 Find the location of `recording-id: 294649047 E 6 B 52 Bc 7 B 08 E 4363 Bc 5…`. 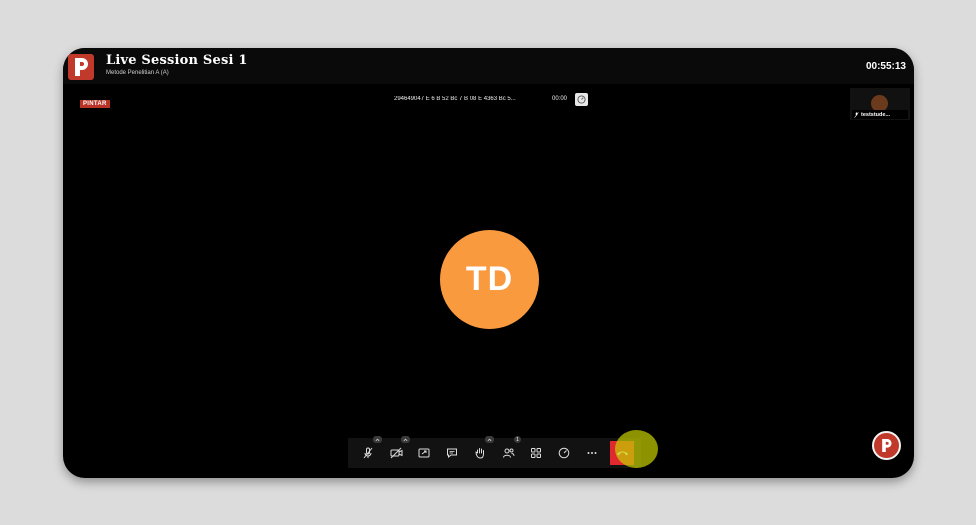

recording-id: 294649047 E 6 B 52 Bc 7 B 08 E 4363 Bc 5… is located at coordinates (455, 99).